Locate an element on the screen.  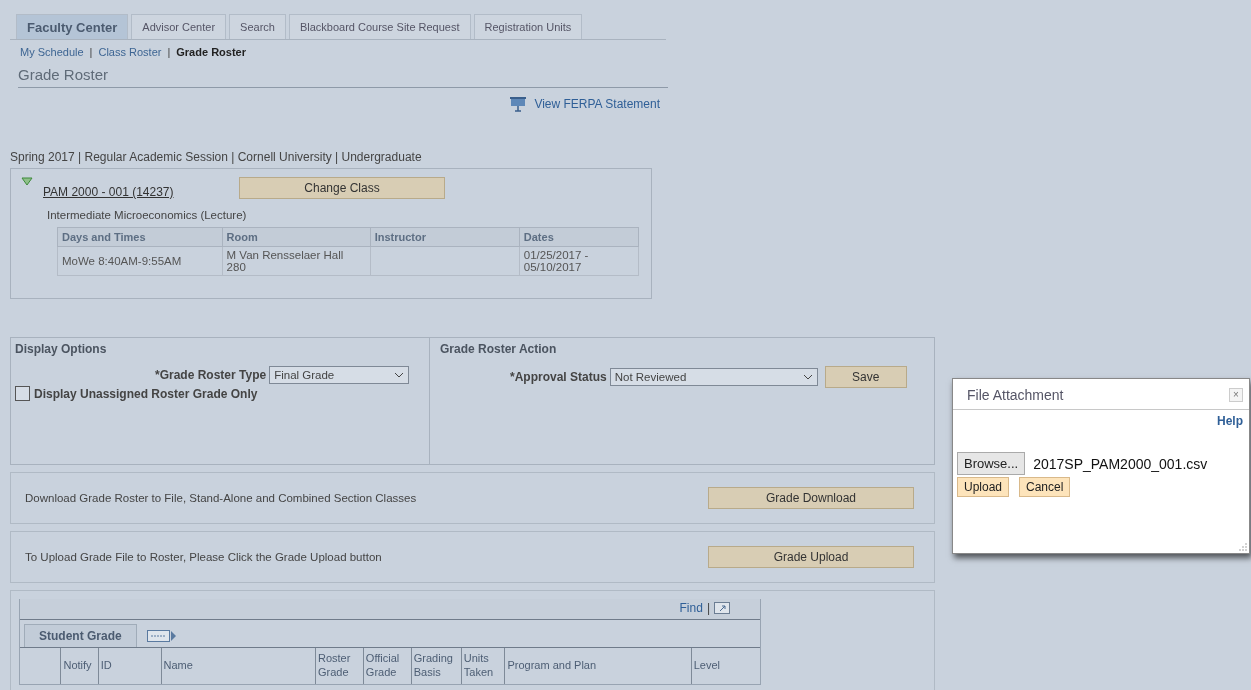
column-header: Official Grade is located at coordinates (387, 666).